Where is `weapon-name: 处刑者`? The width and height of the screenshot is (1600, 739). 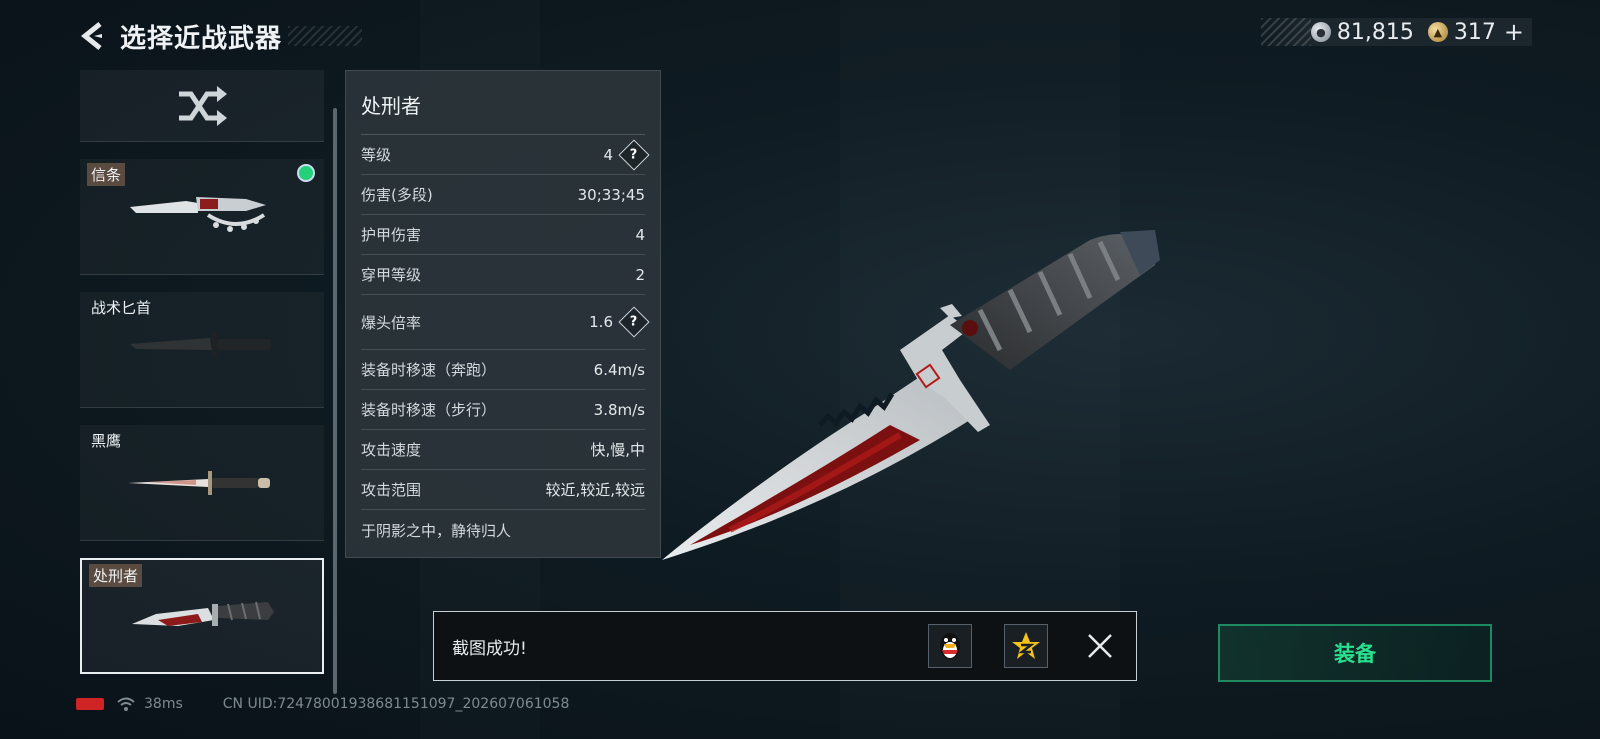 weapon-name: 处刑者 is located at coordinates (116, 575).